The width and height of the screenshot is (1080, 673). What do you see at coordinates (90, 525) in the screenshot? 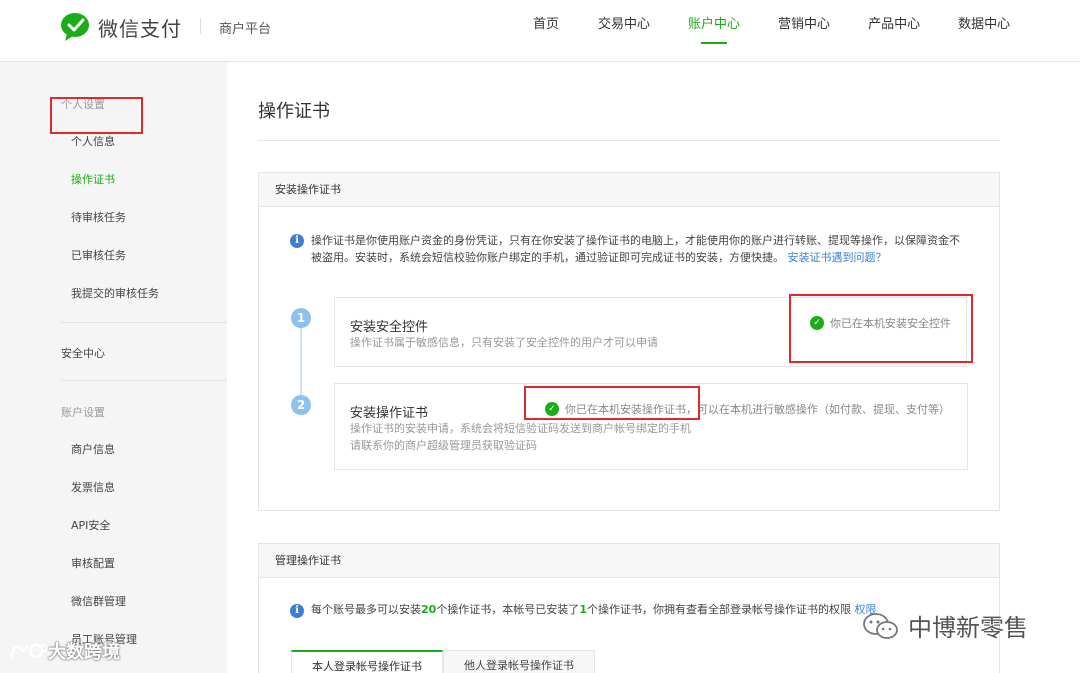
I see `sidebar-item-api-security: API安全` at bounding box center [90, 525].